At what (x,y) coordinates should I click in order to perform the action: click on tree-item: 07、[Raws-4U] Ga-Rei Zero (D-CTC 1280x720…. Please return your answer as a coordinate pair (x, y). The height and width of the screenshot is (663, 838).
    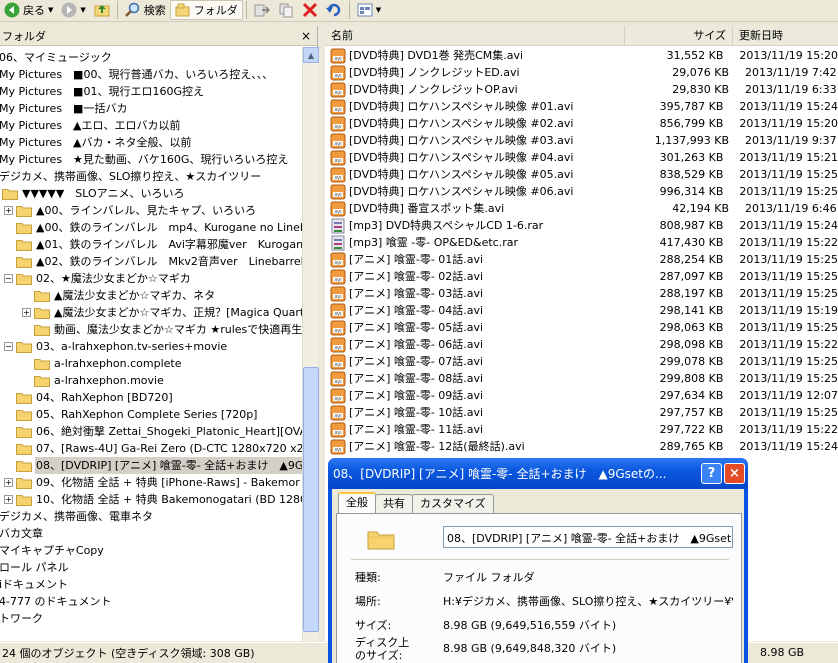
    Looking at the image, I should click on (153, 448).